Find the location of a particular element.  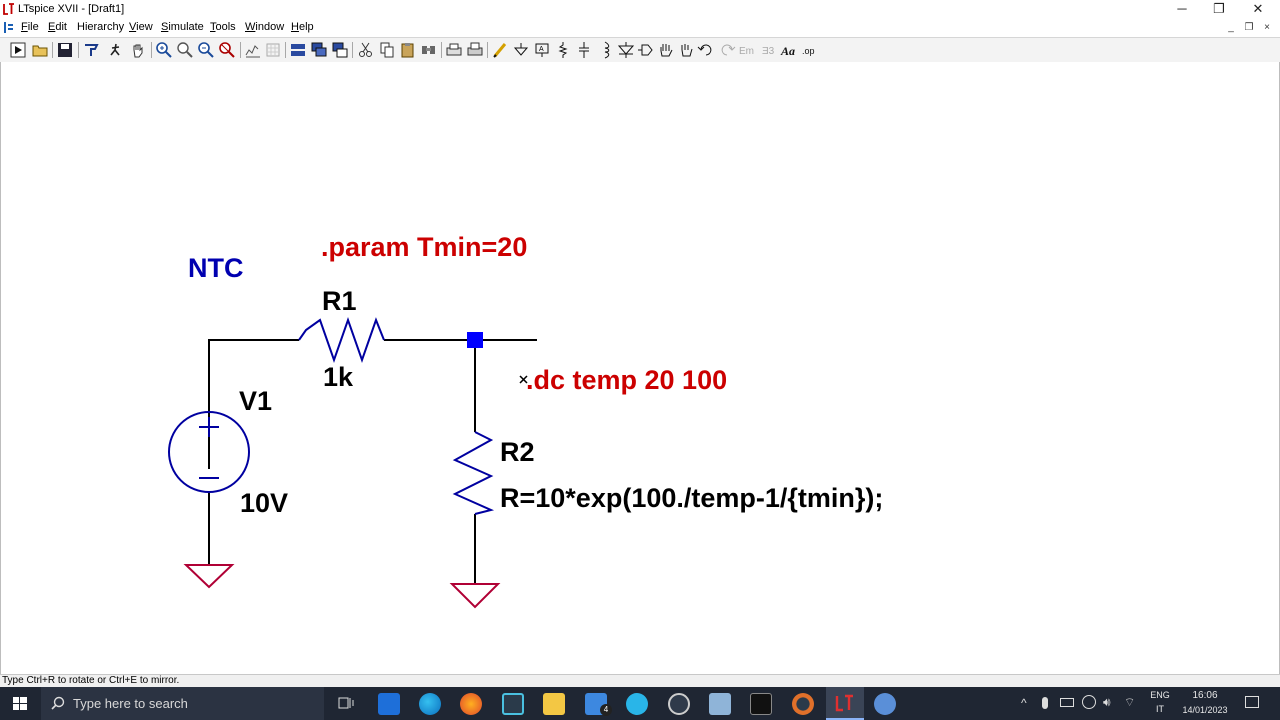

net-label-ntc: NTC is located at coordinates (216, 268).